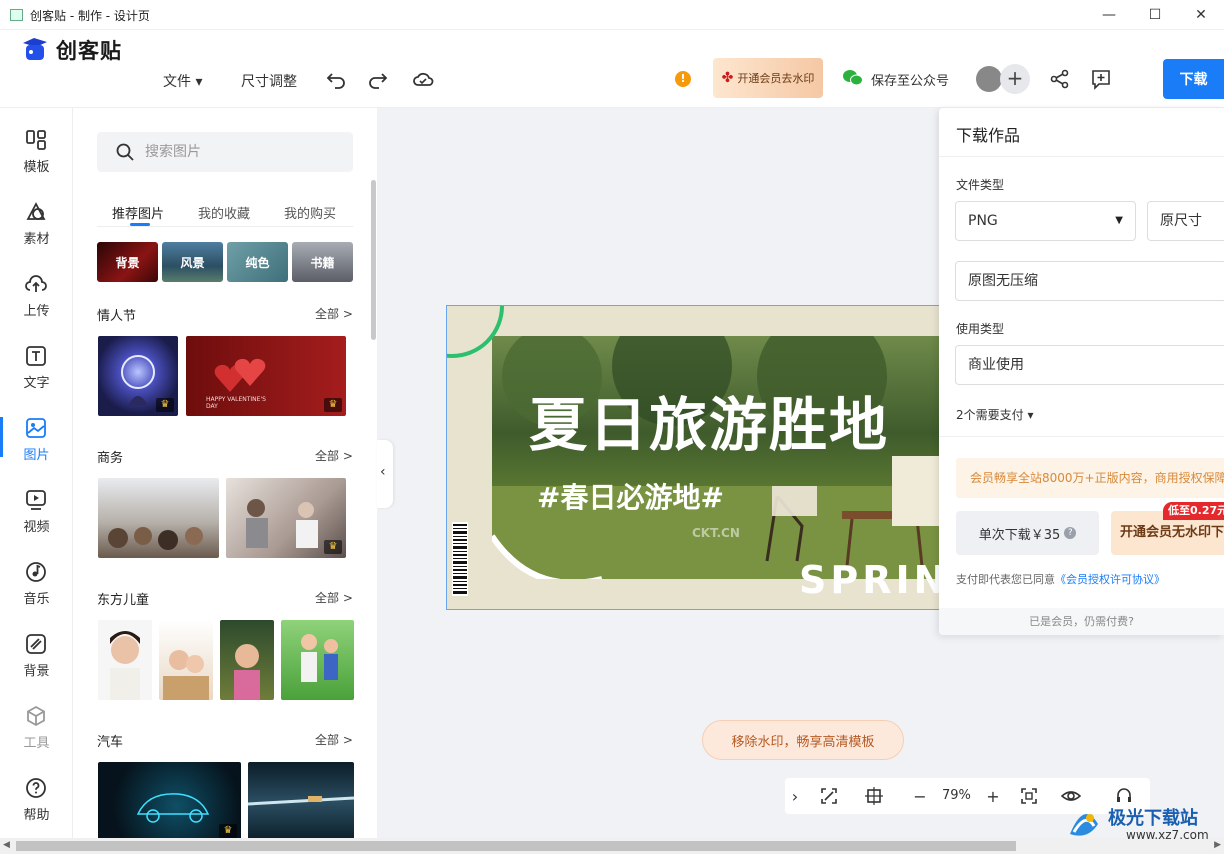  What do you see at coordinates (683, 79) in the screenshot?
I see `warning-icon: !` at bounding box center [683, 79].